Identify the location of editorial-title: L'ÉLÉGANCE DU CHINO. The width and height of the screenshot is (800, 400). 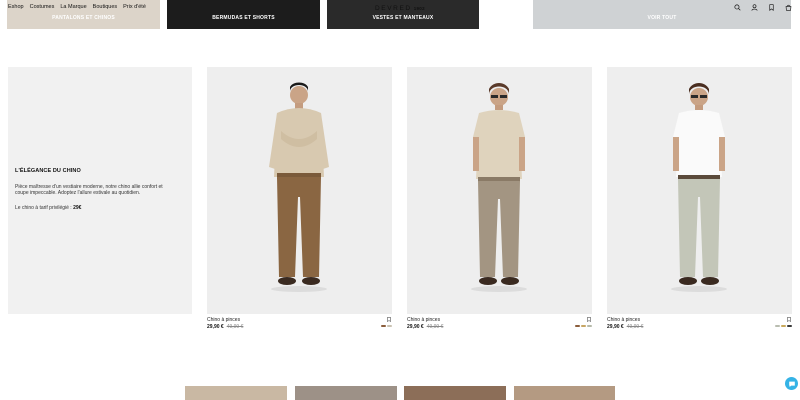
(48, 171).